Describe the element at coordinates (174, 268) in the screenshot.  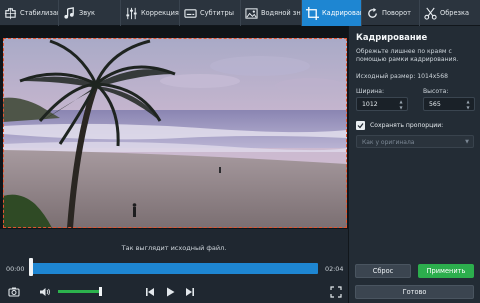
I see `timeline-bar` at that location.